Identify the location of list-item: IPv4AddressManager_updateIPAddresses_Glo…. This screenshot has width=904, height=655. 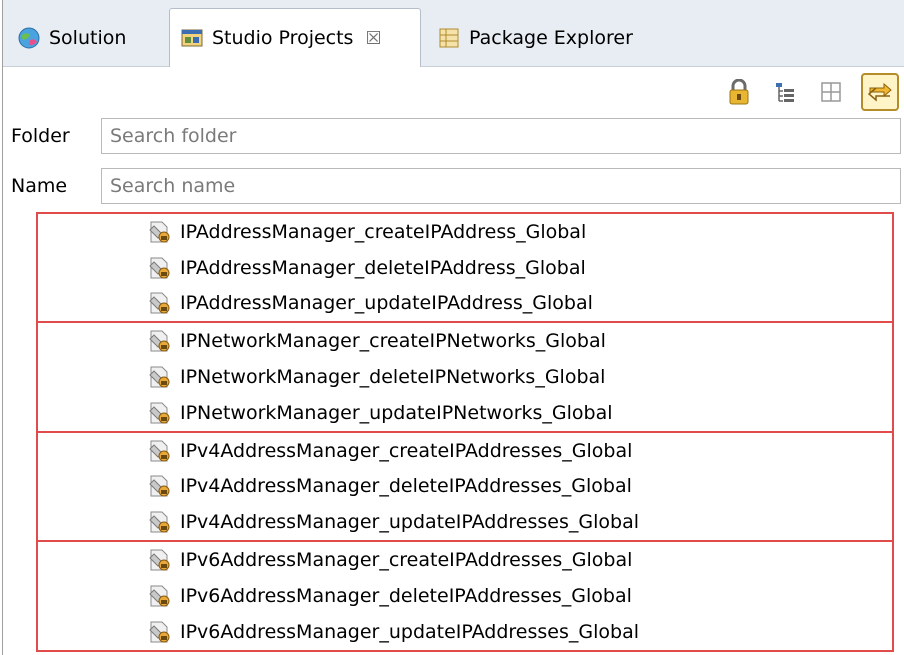
(465, 522).